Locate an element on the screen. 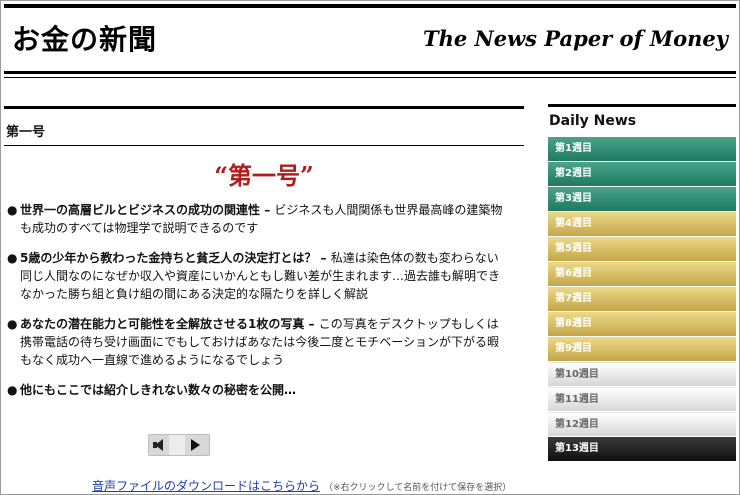 The image size is (740, 495). sidebar-item-week-8: 第8週目 is located at coordinates (642, 324).